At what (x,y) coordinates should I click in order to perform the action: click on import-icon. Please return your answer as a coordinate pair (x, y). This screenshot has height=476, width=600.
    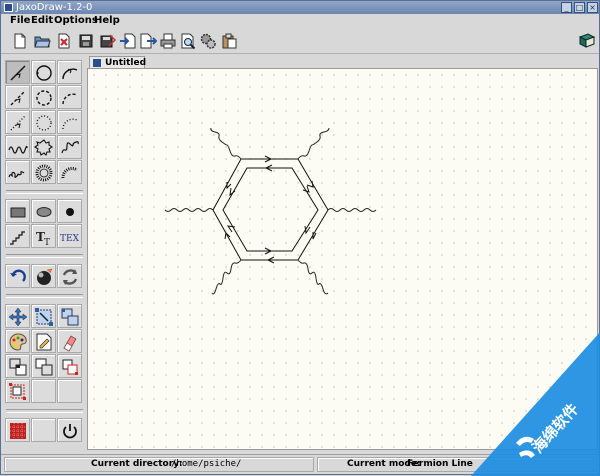
    Looking at the image, I should click on (128, 41).